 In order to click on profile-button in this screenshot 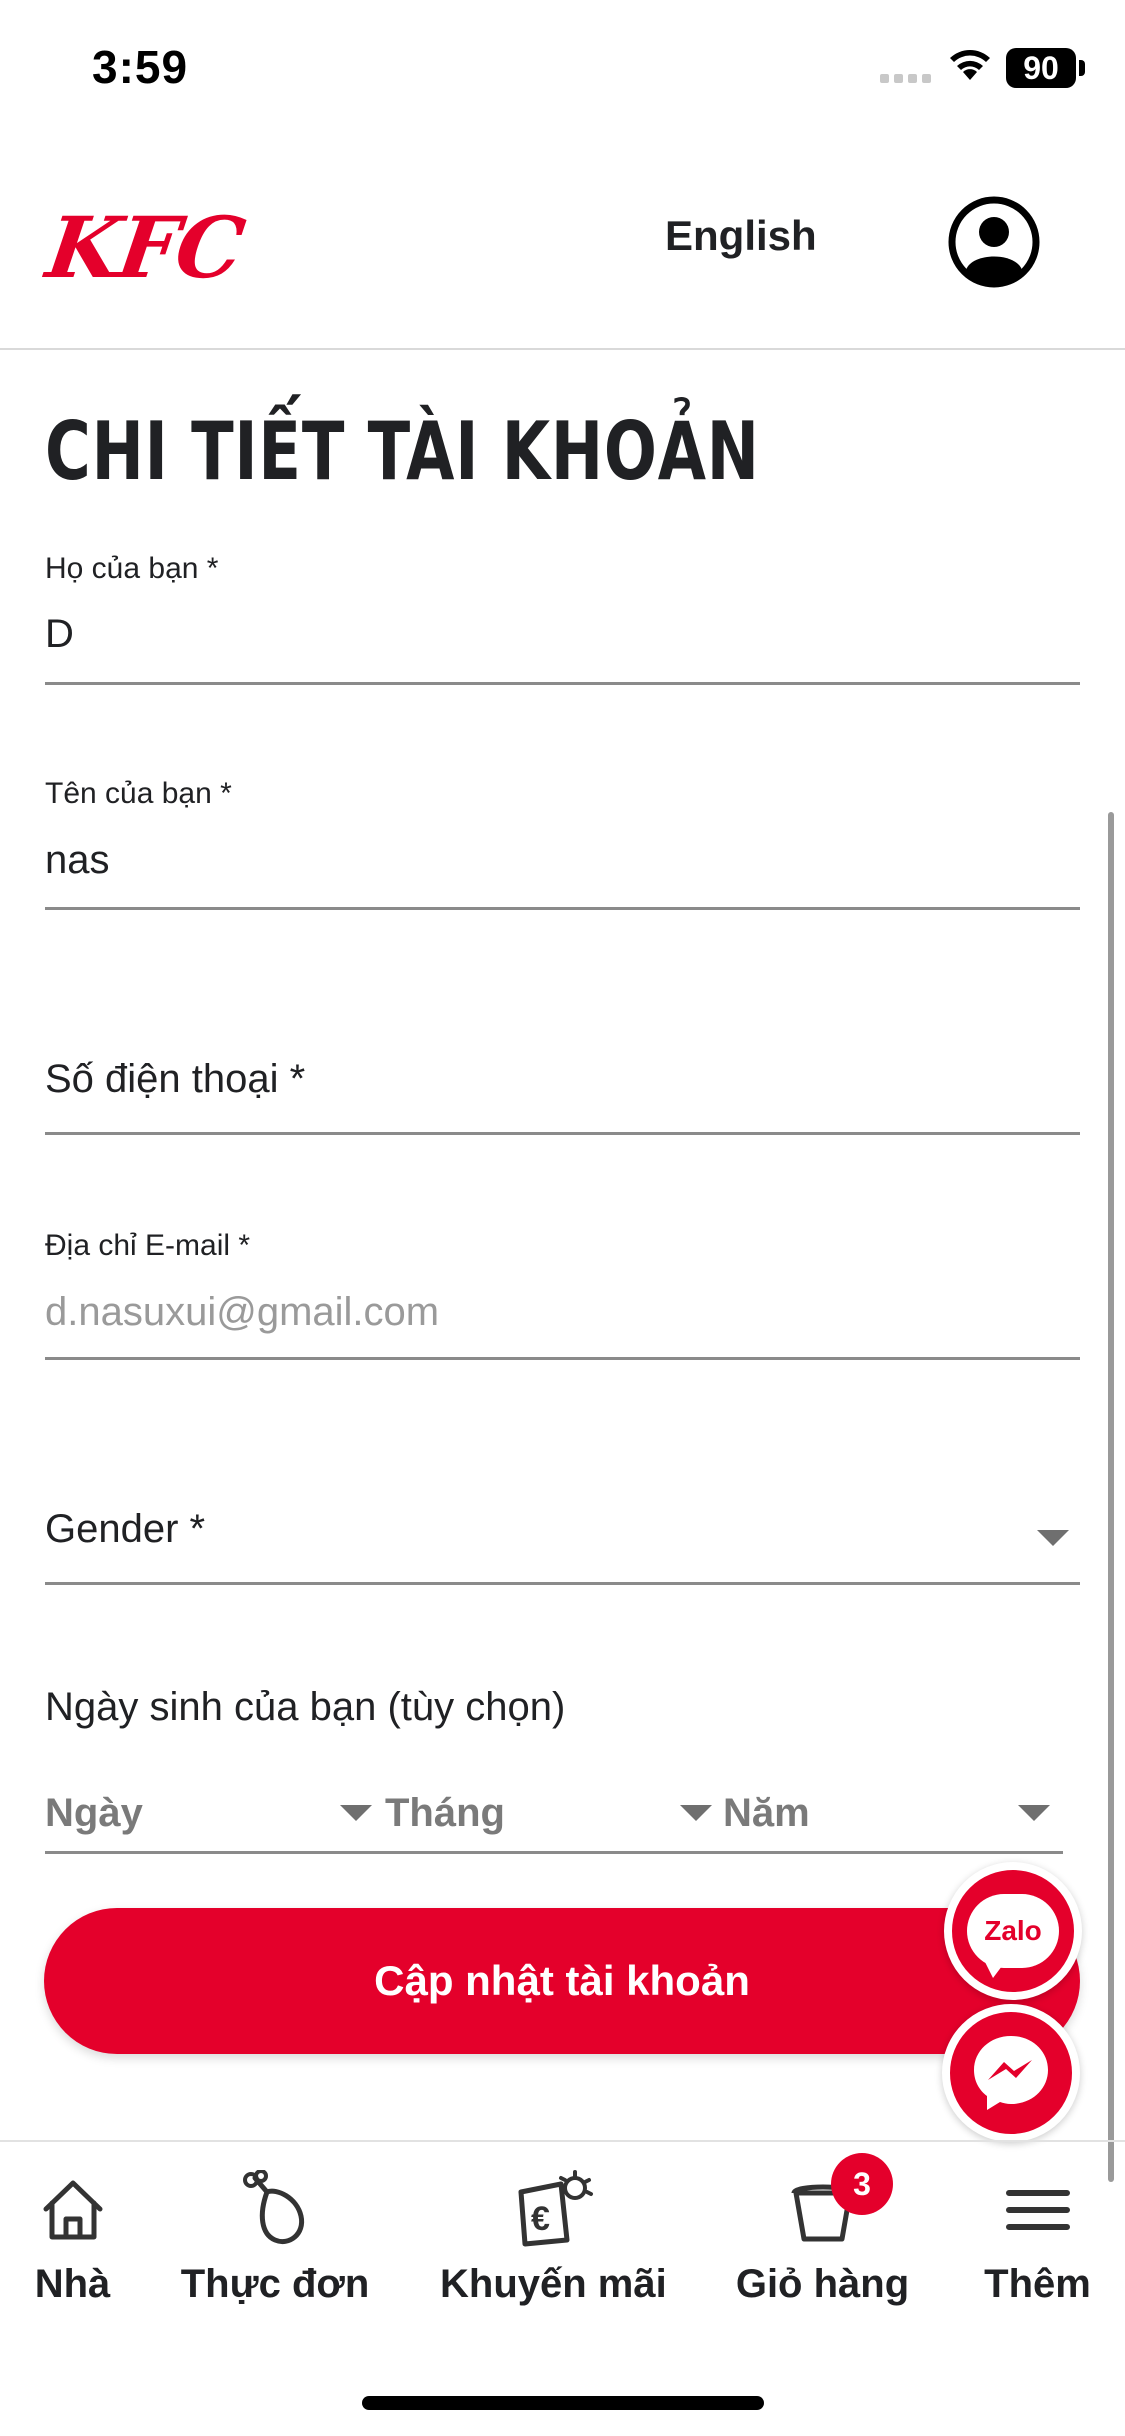, I will do `click(994, 242)`.